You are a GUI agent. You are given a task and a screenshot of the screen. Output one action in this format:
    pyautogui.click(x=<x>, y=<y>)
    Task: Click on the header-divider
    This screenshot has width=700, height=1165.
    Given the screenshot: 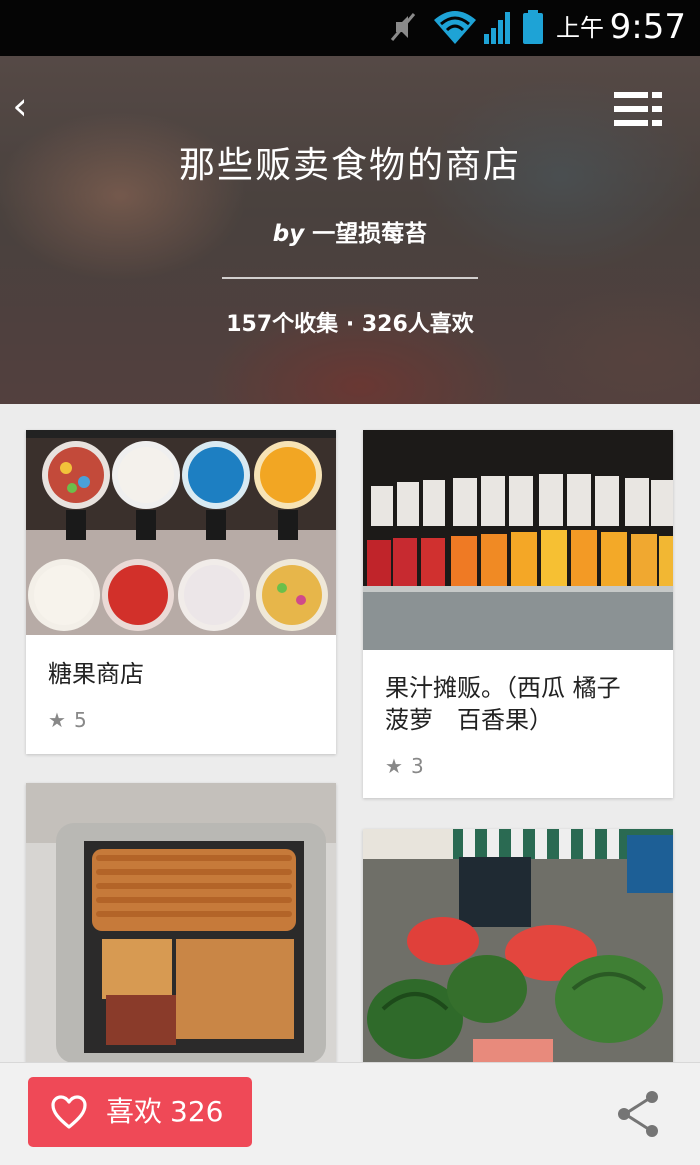 What is the action you would take?
    pyautogui.click(x=350, y=278)
    